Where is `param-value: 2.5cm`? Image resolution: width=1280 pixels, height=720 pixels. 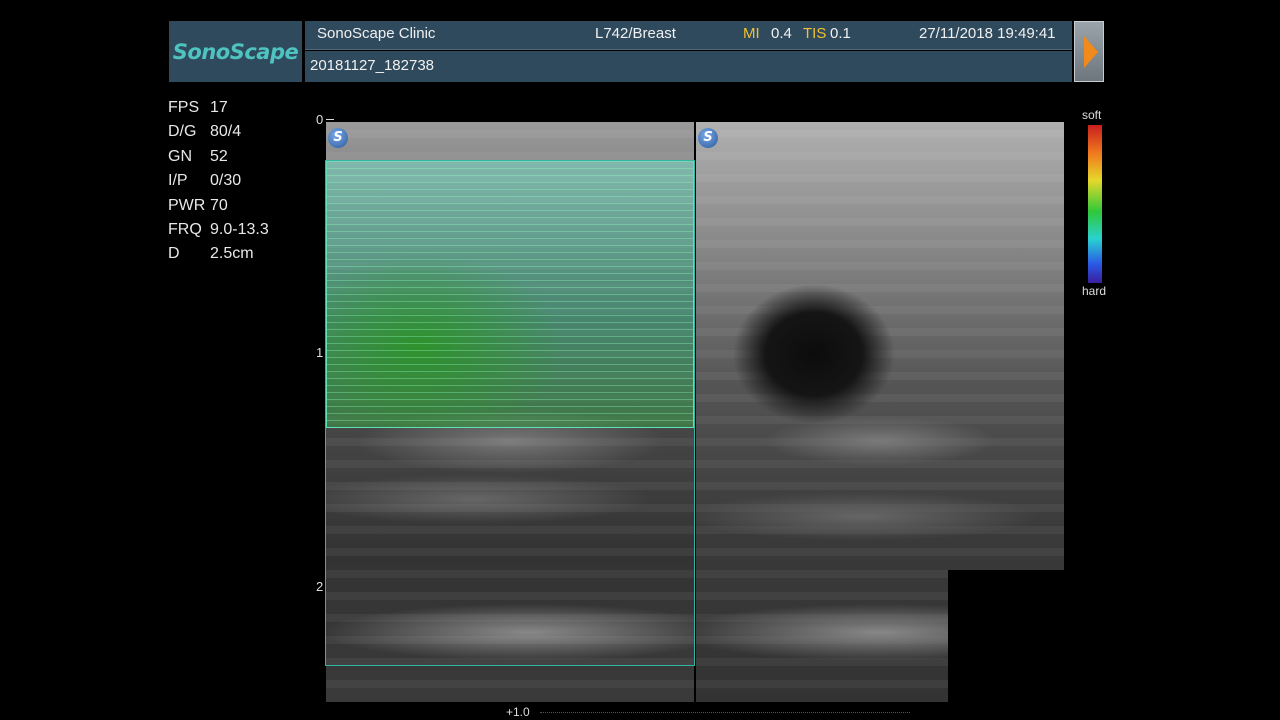 param-value: 2.5cm is located at coordinates (232, 254).